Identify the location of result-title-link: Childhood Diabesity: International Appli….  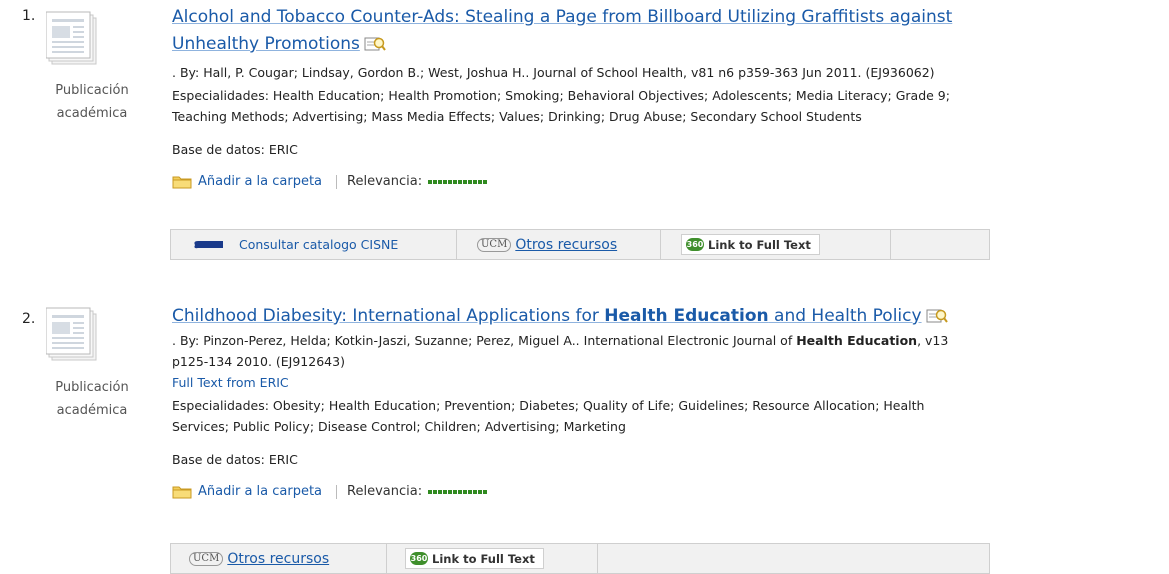
(664, 316).